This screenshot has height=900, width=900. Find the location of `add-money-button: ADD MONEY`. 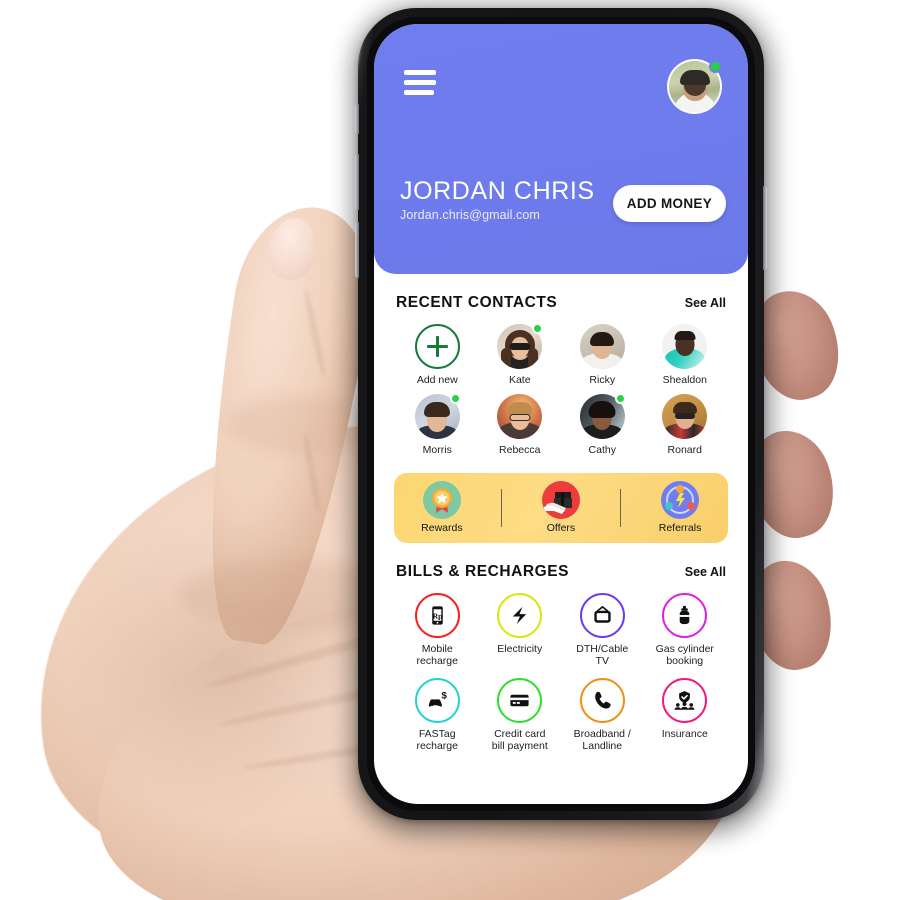

add-money-button: ADD MONEY is located at coordinates (669, 203).